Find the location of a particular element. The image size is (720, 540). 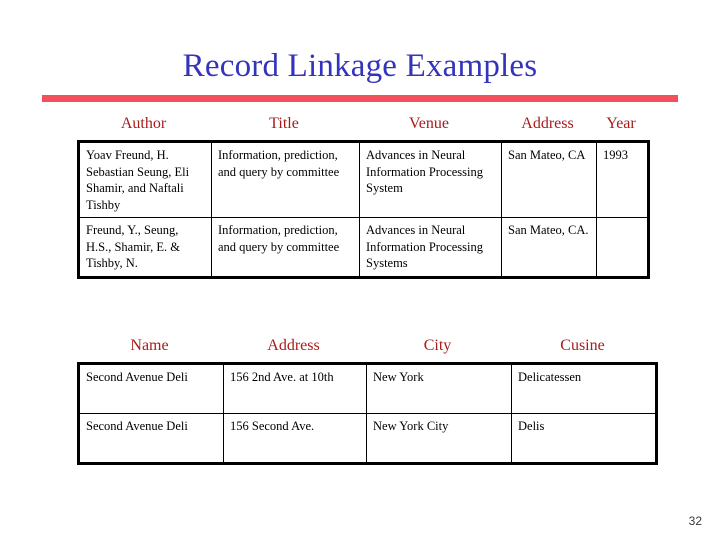

cell-city: New York City is located at coordinates (439, 438).